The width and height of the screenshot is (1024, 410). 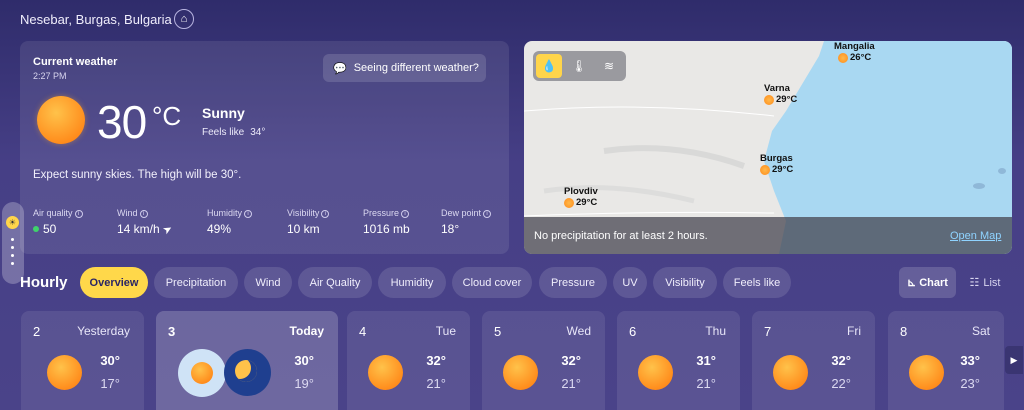 I want to click on sun-rail-icon: ☀, so click(x=12, y=222).